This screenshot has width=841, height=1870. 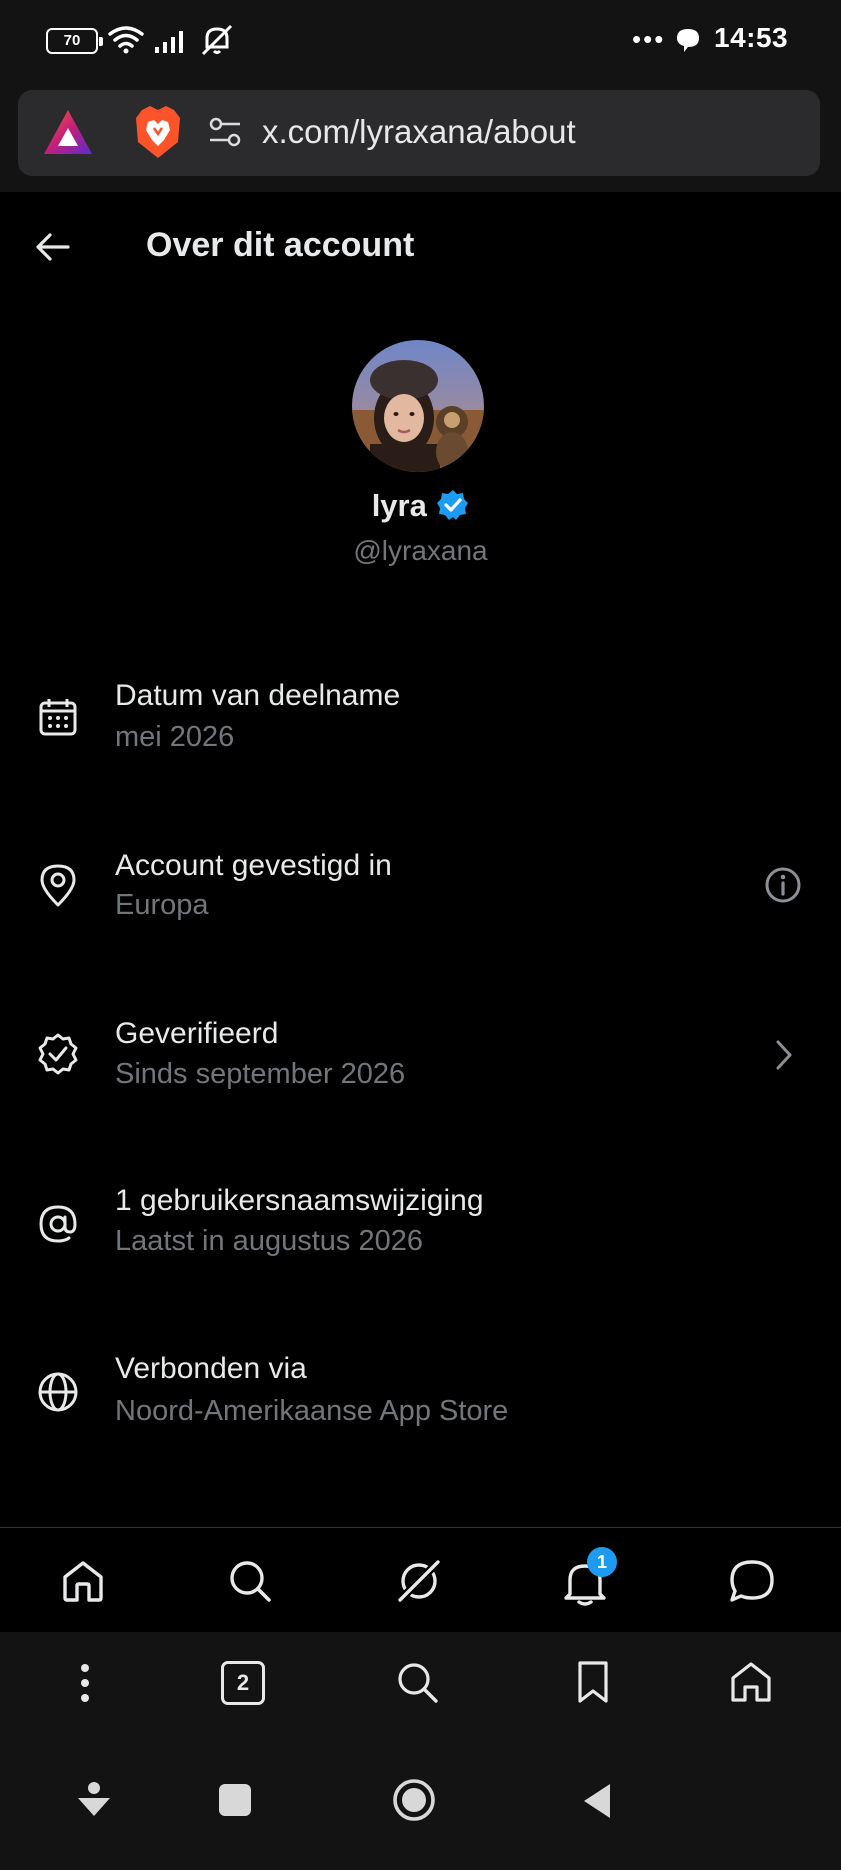 I want to click on battery-icon: 70, so click(x=74, y=41).